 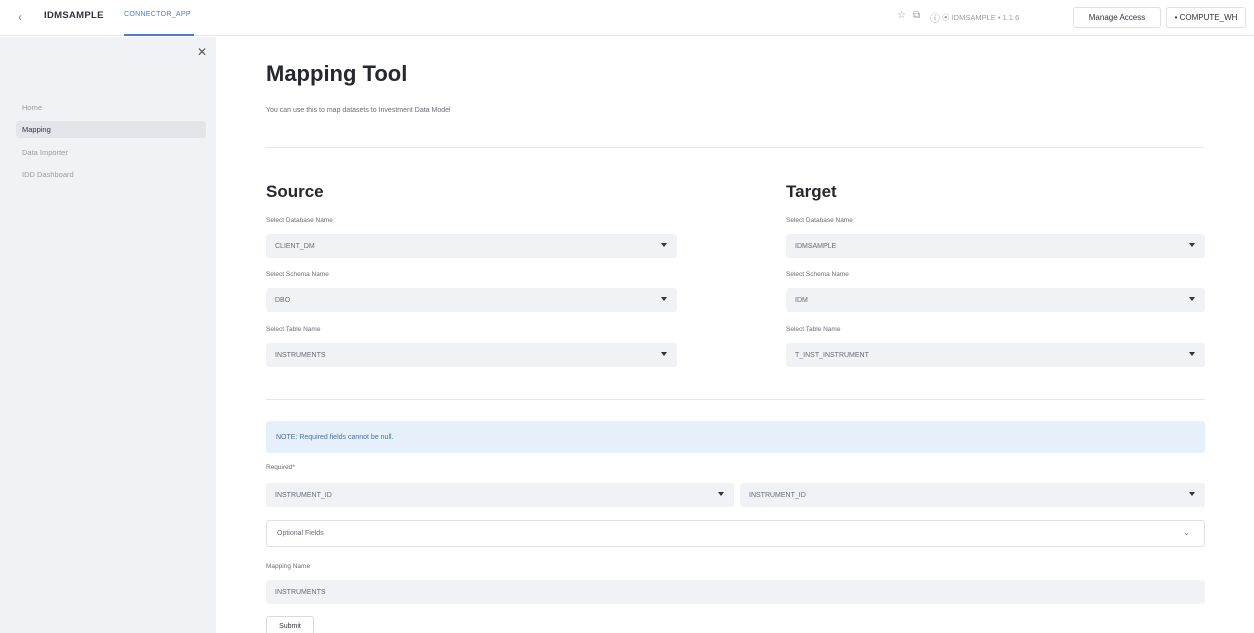 I want to click on source-table-value: INSTRUMENTS, so click(x=300, y=355).